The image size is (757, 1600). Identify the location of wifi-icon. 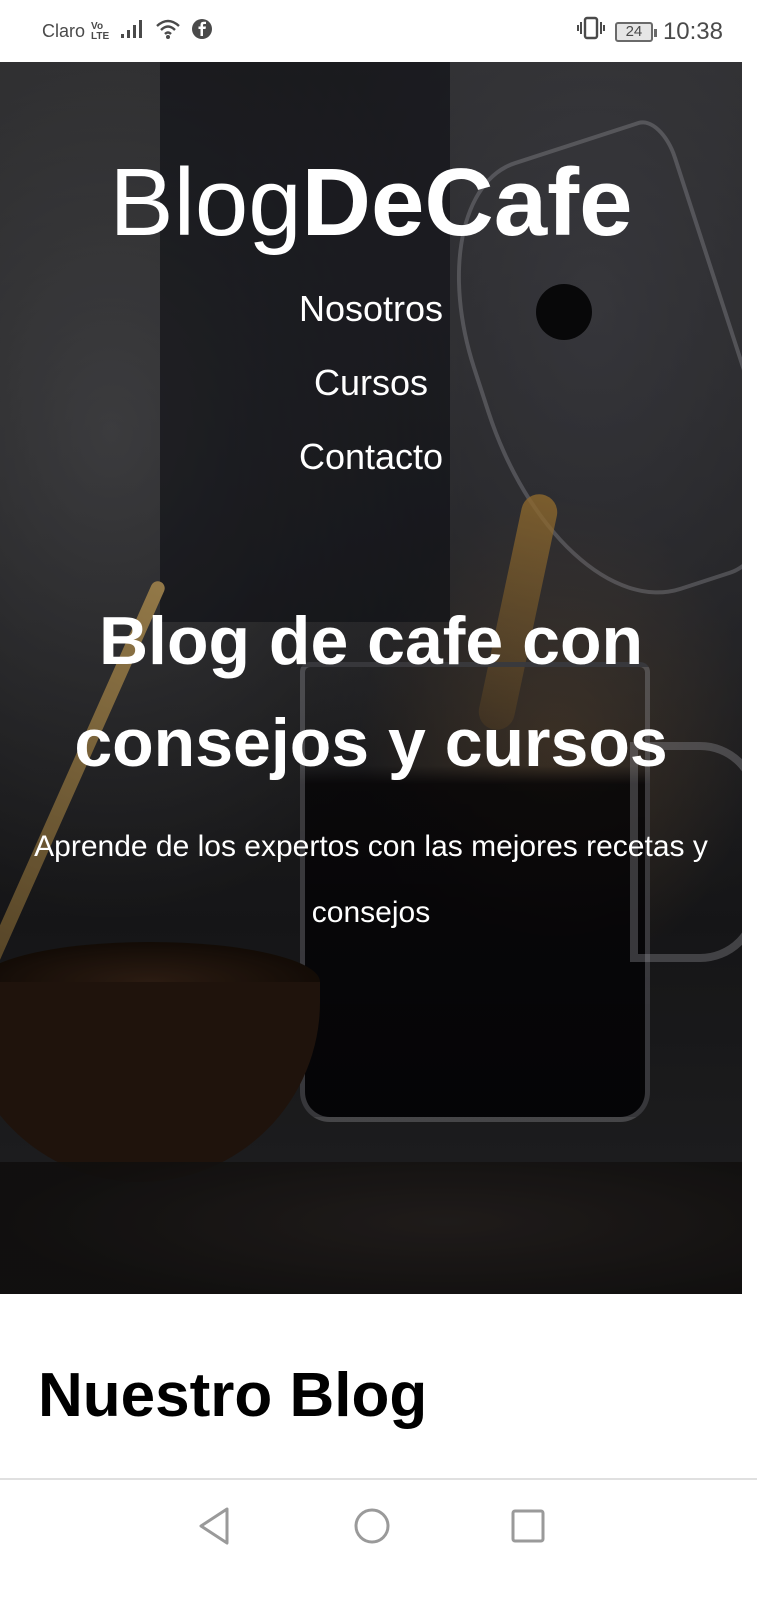
(168, 31).